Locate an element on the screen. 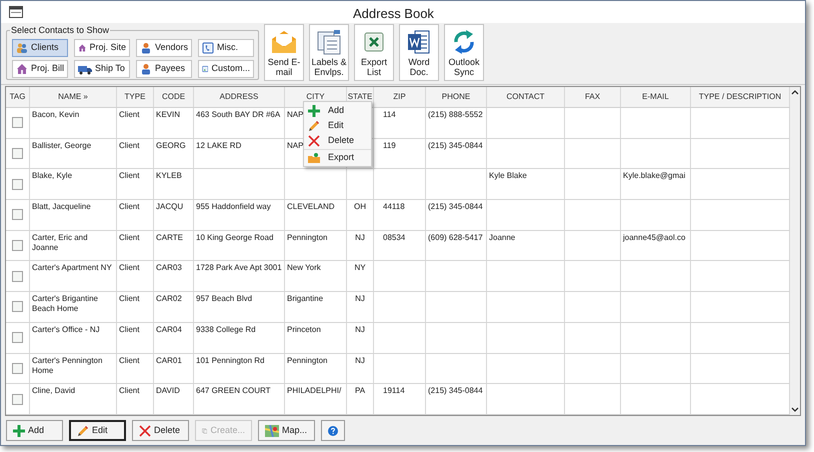 The width and height of the screenshot is (814, 452). table-cell: Brigantine is located at coordinates (305, 299).